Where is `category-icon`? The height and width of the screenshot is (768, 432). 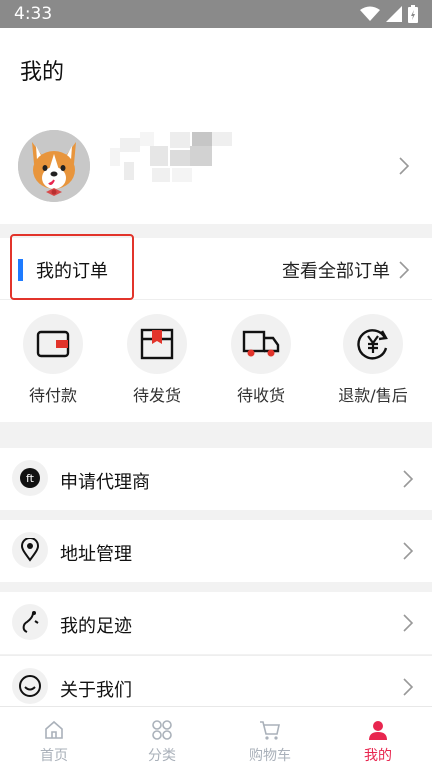
category-icon is located at coordinates (162, 730).